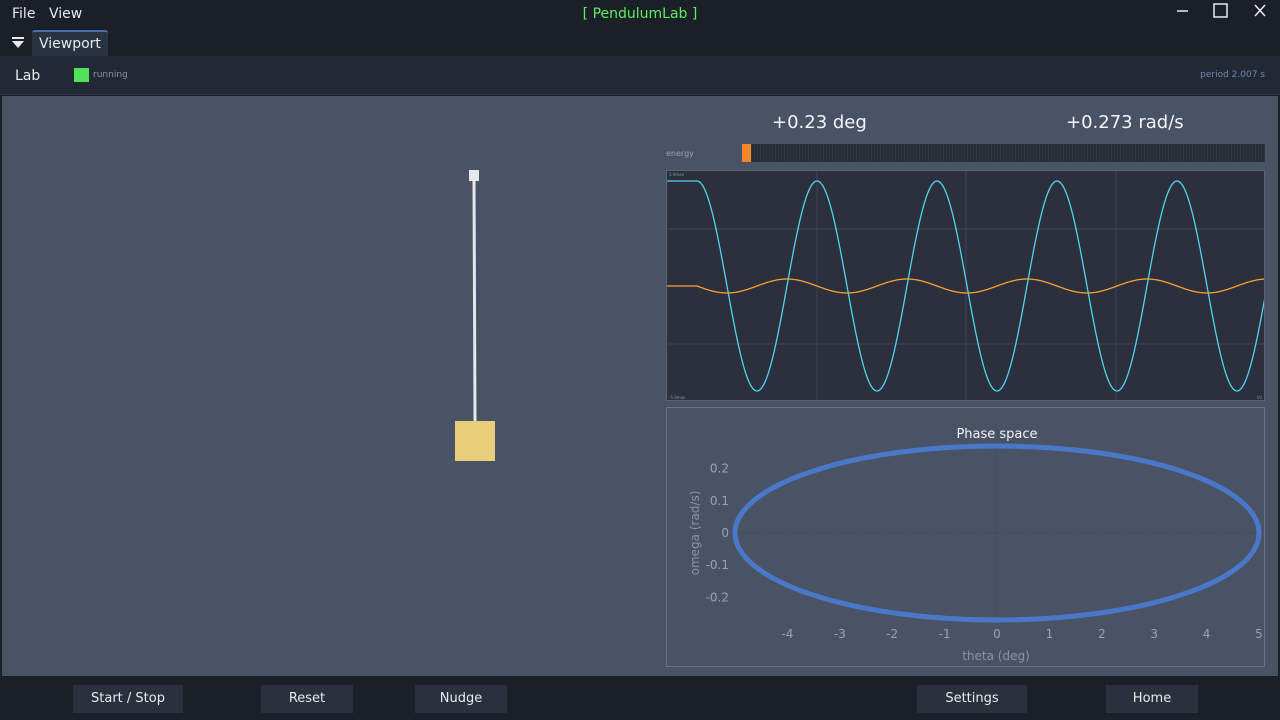 The width and height of the screenshot is (1280, 720). Describe the element at coordinates (1003, 153) in the screenshot. I see `energy-bar` at that location.